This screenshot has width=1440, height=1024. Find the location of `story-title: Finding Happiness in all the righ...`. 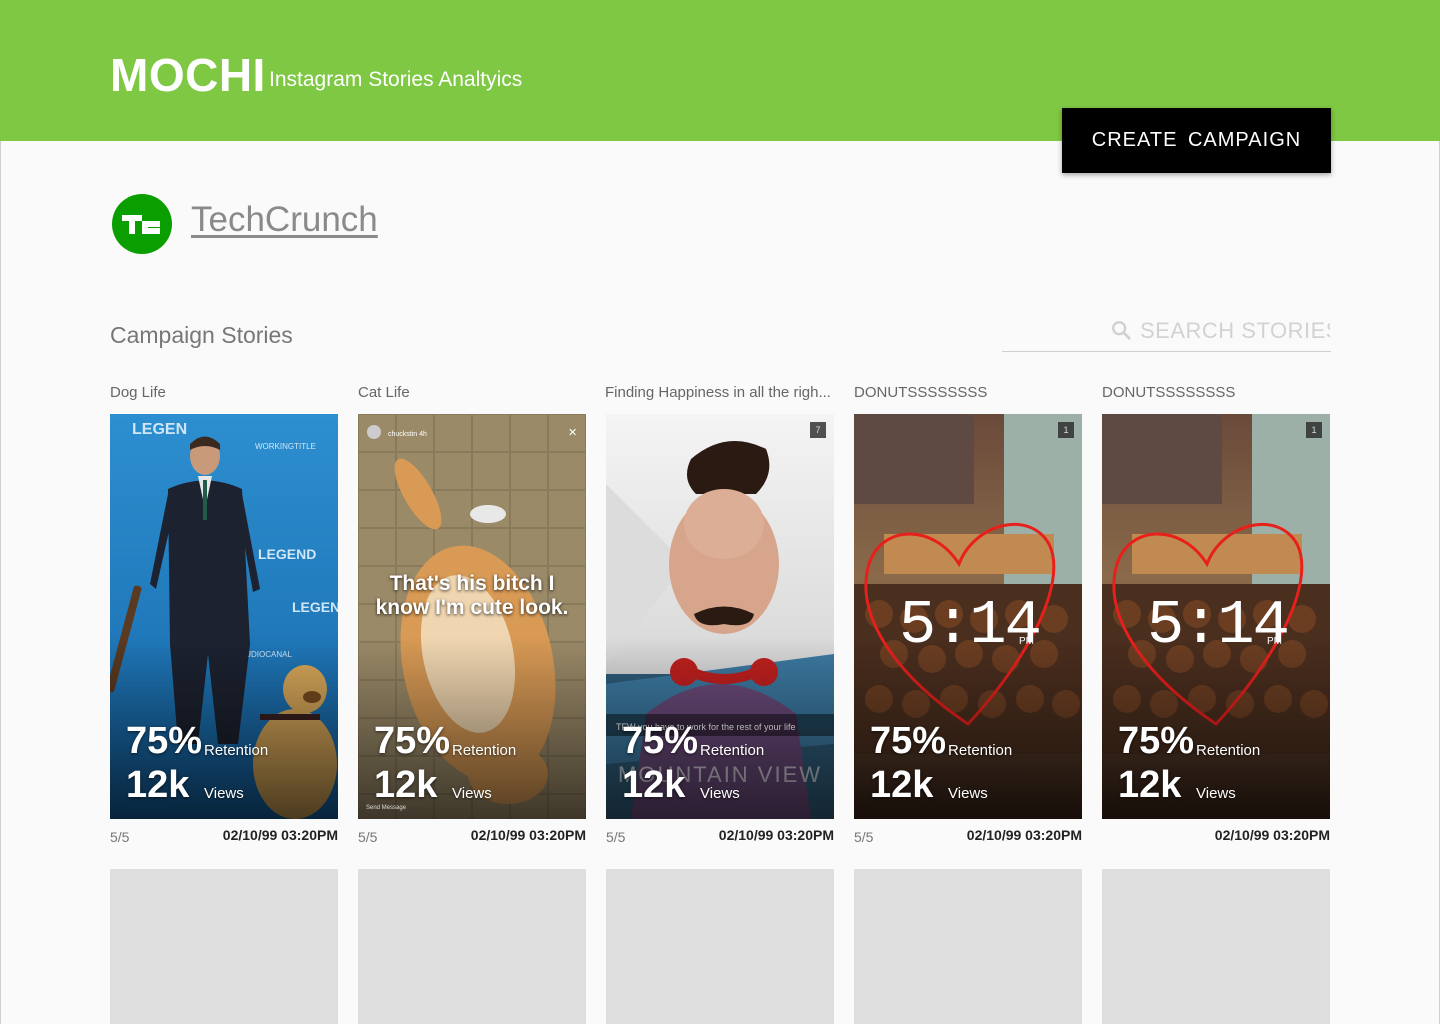

story-title: Finding Happiness in all the righ... is located at coordinates (718, 392).